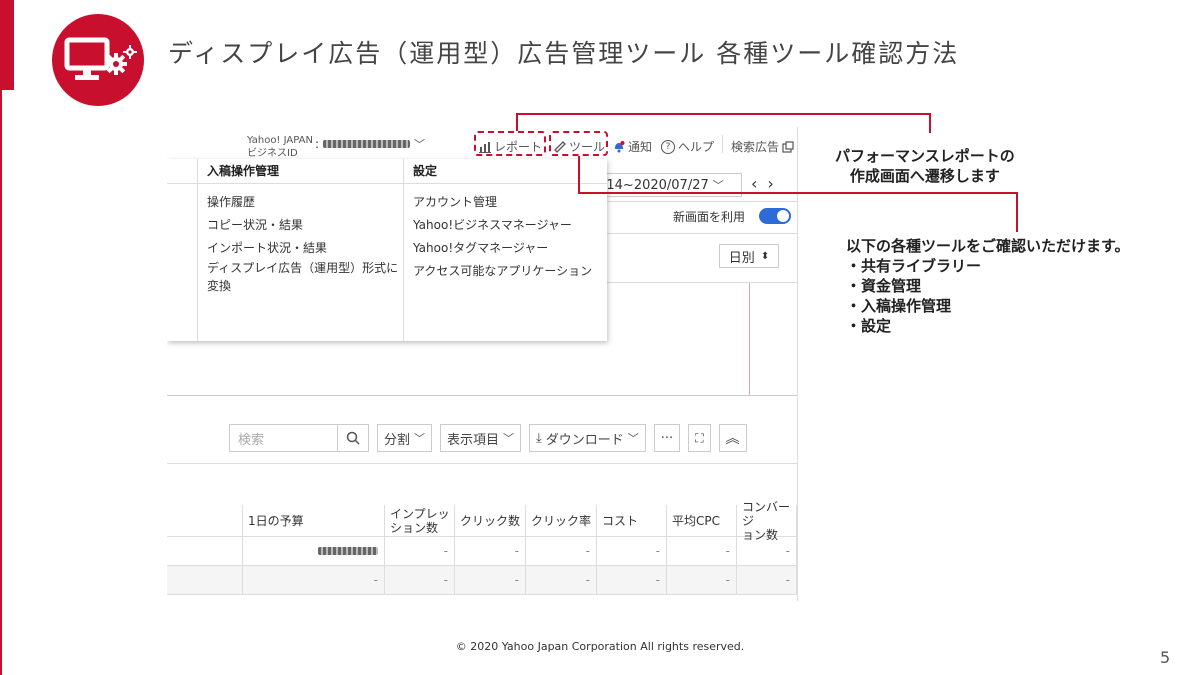 This screenshot has width=1200, height=675. I want to click on menu-item-accessible-apps: アクセス可能なアプリケーション, so click(505, 271).